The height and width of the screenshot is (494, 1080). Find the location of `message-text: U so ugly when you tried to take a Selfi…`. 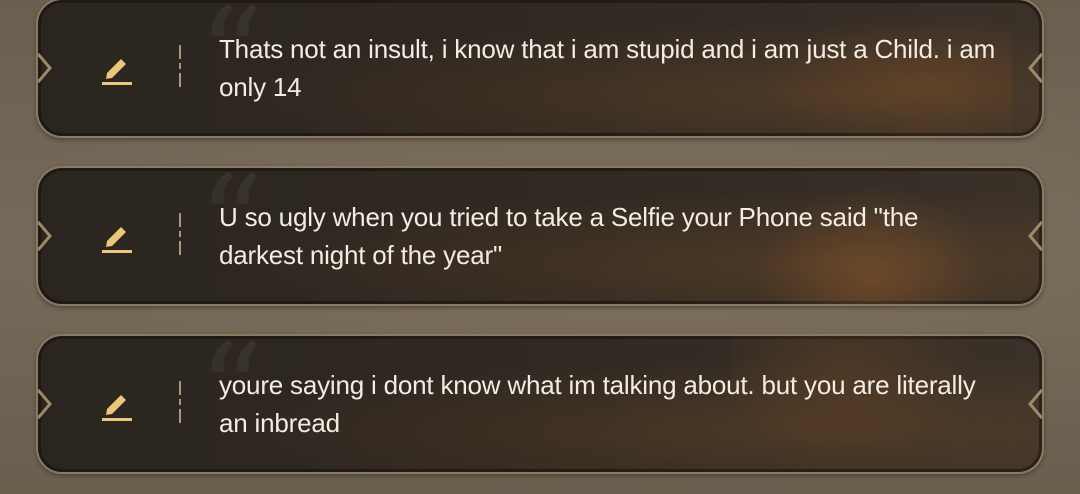

message-text: U so ugly when you tried to take a Selfi… is located at coordinates (569, 236).